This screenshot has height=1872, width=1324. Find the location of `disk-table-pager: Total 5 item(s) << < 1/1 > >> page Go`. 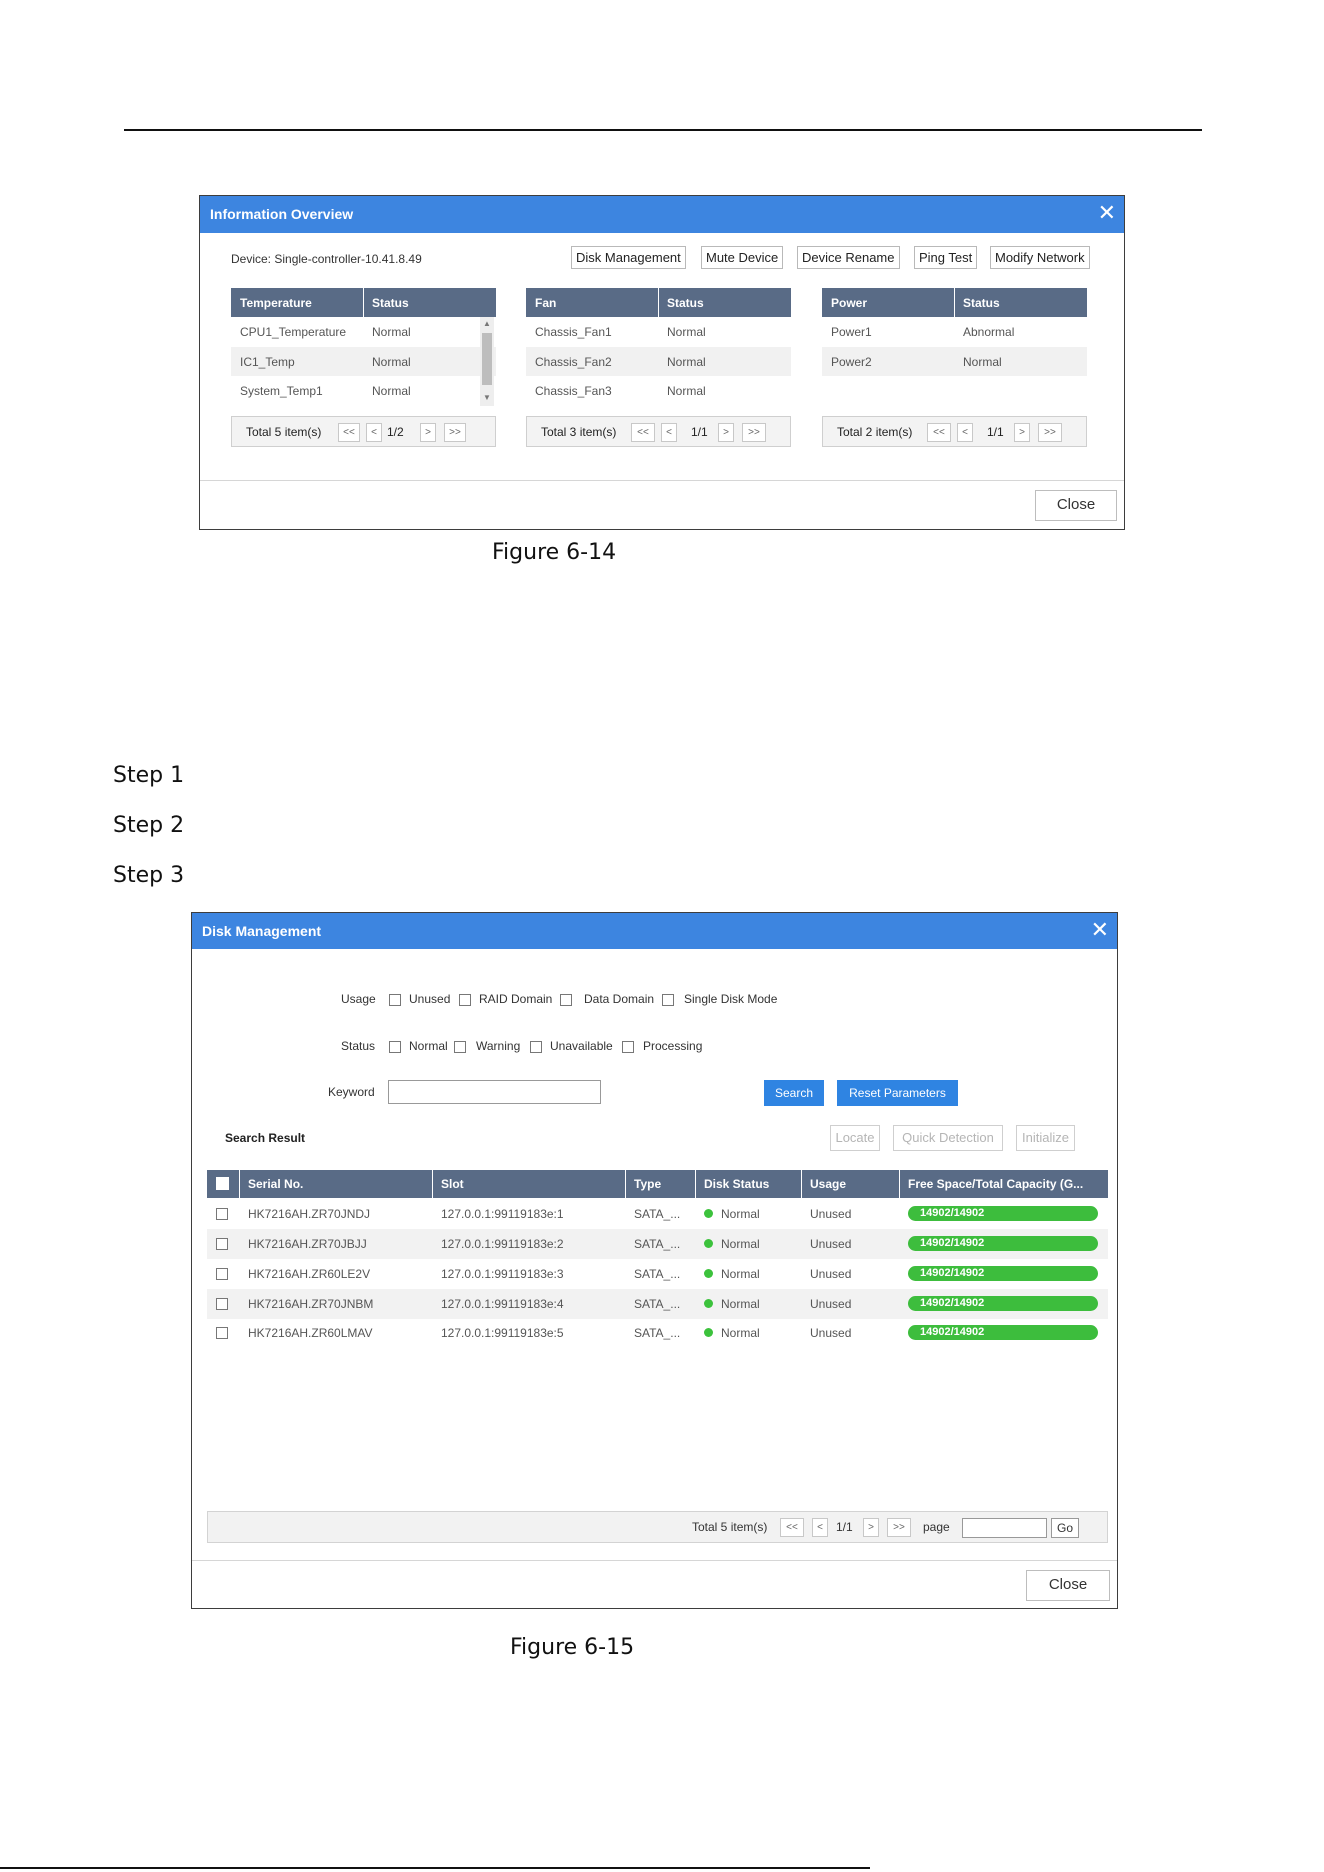

disk-table-pager: Total 5 item(s) << < 1/1 > >> page Go is located at coordinates (657, 1527).